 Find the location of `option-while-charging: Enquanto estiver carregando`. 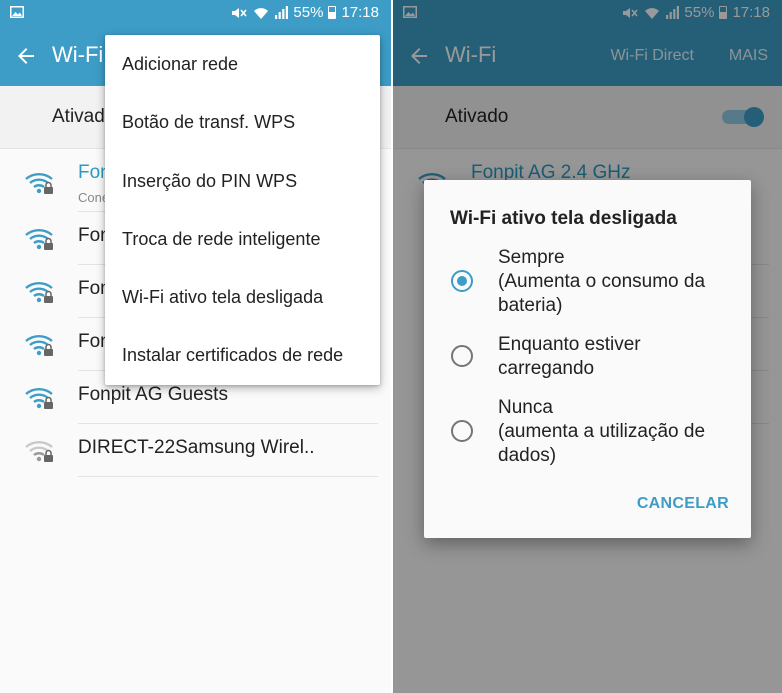

option-while-charging: Enquanto estiver carregando is located at coordinates (587, 358).